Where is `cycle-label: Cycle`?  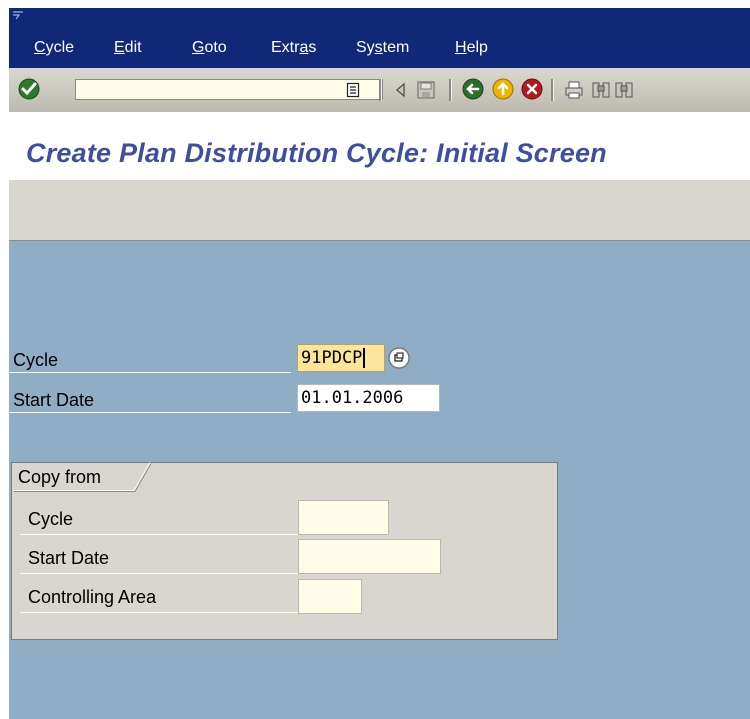
cycle-label: Cycle is located at coordinates (36, 360).